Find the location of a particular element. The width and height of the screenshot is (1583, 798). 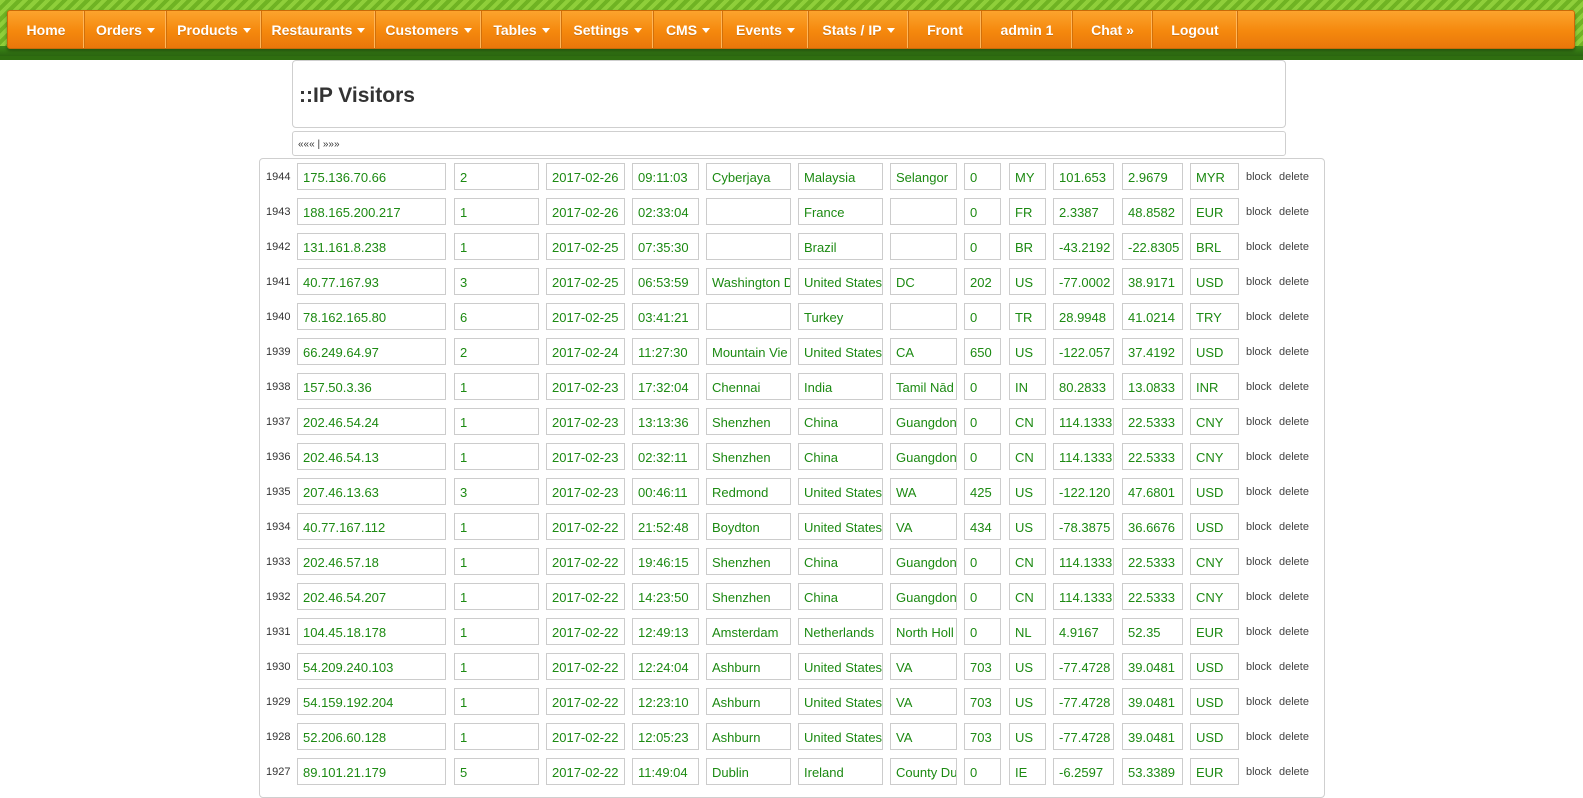

ip-field: 40.77.167.112 is located at coordinates (371, 526).